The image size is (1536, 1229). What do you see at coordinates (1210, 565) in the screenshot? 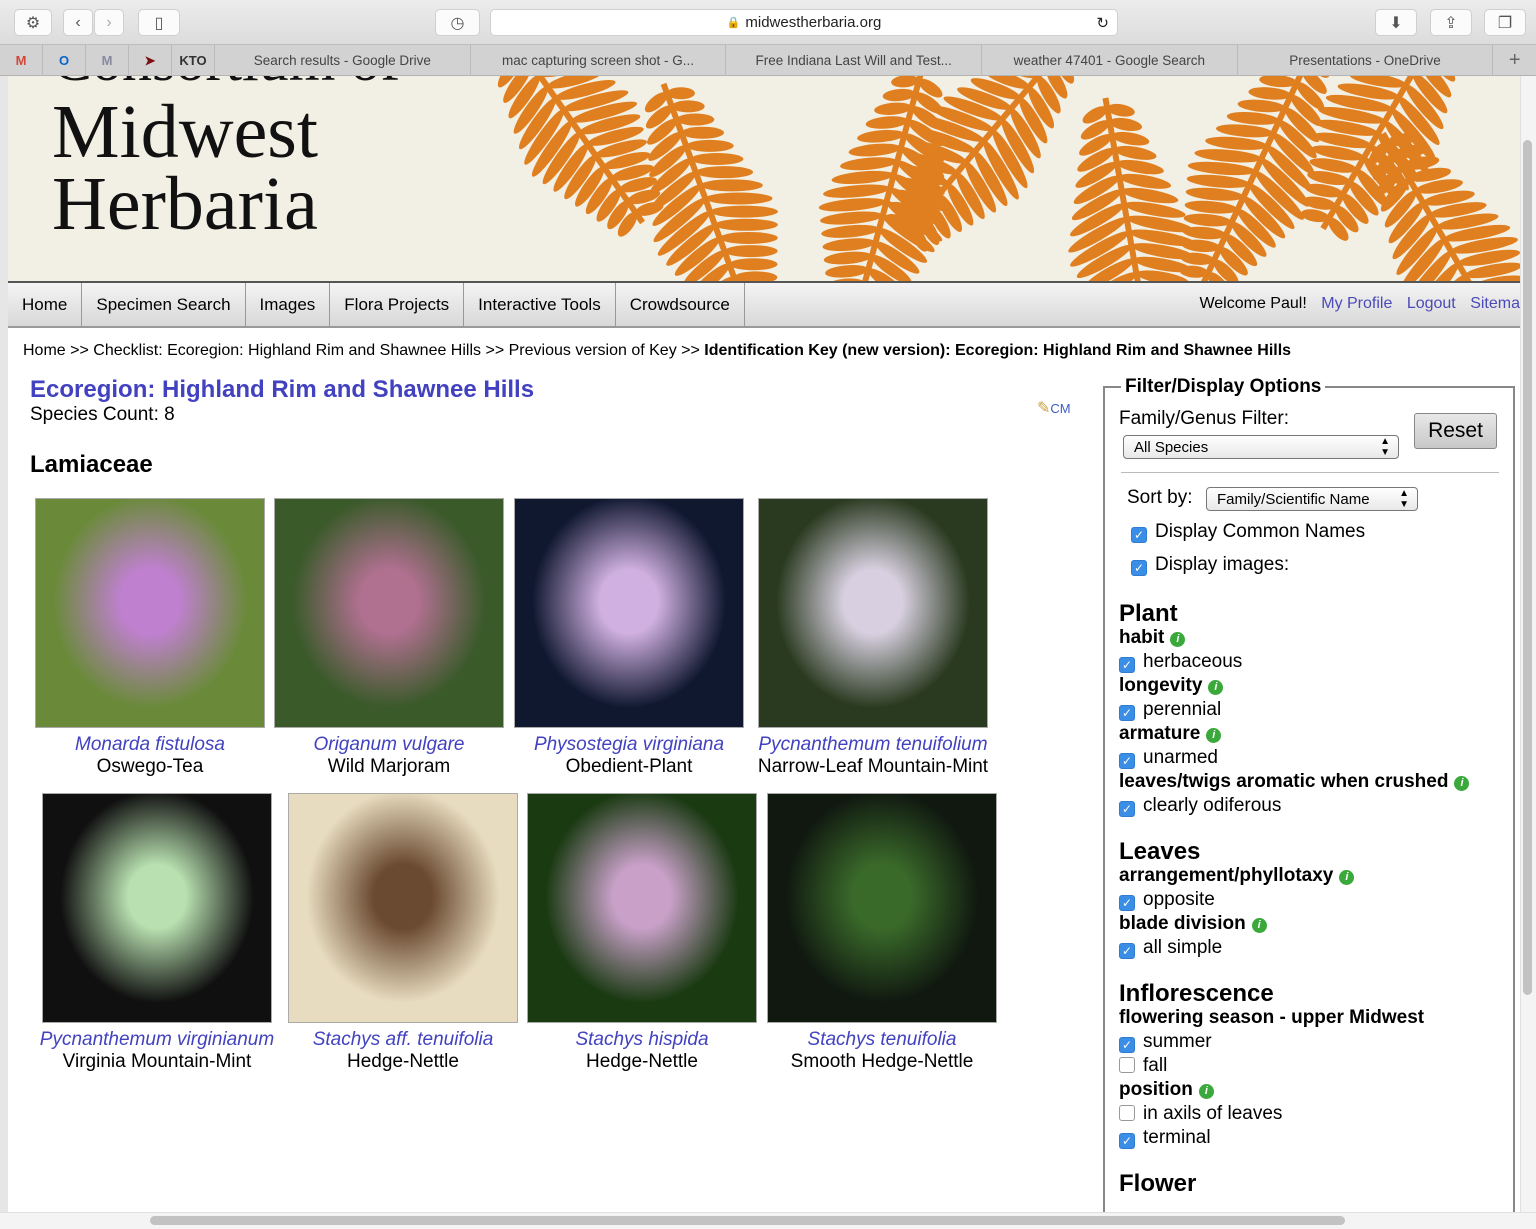
I see `display-images-checkbox: ✓ Display images:` at bounding box center [1210, 565].